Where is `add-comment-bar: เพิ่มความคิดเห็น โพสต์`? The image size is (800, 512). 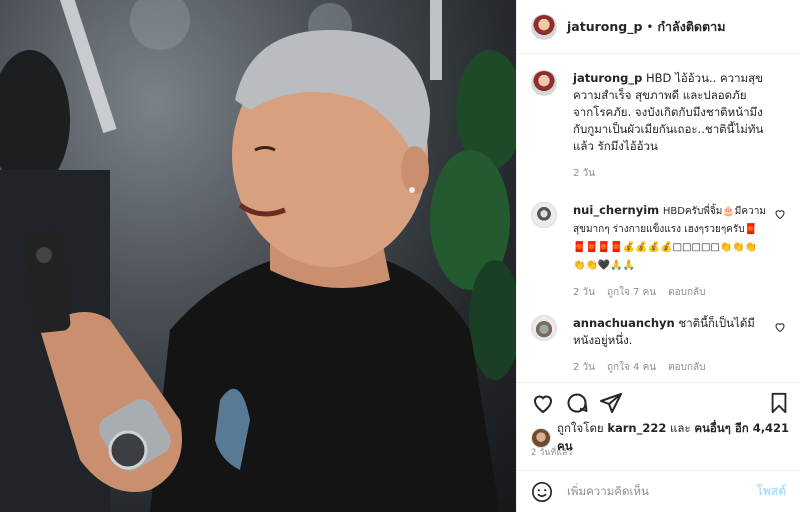 add-comment-bar: เพิ่มความคิดเห็น โพสต์ is located at coordinates (658, 491).